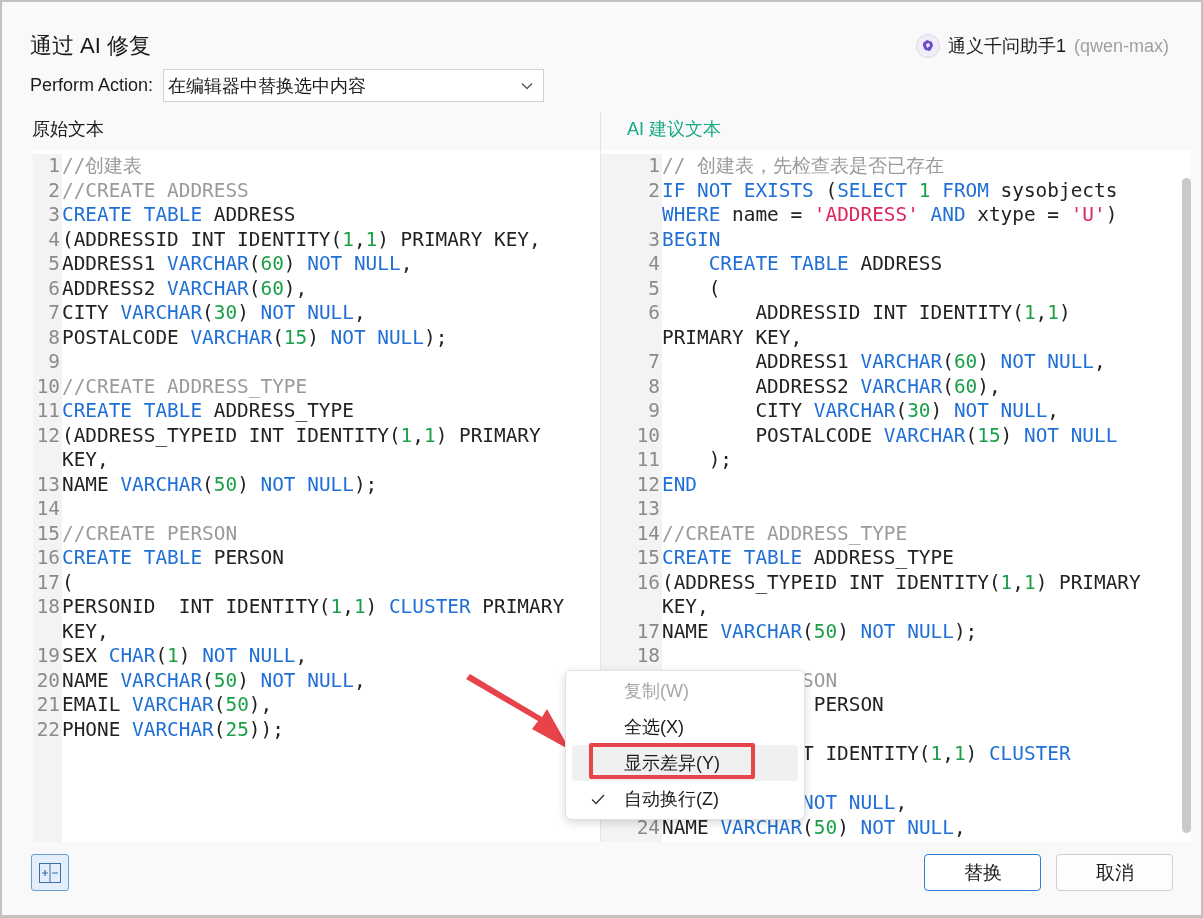  Describe the element at coordinates (1114, 872) in the screenshot. I see `cancel-button: 取消` at that location.